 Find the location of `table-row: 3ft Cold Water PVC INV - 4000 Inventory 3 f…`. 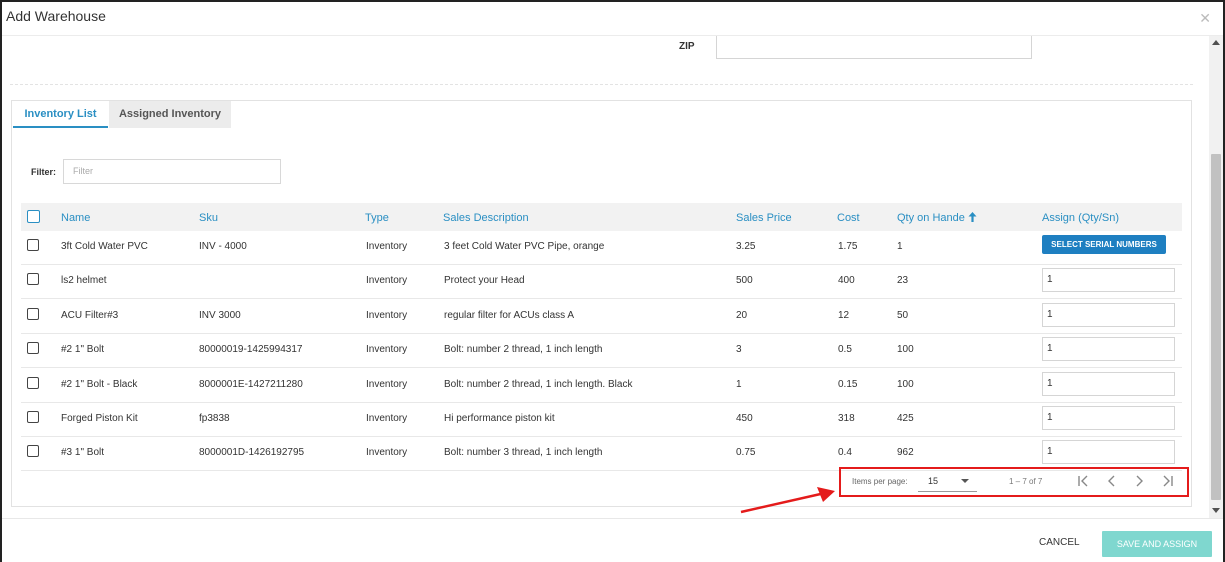

table-row: 3ft Cold Water PVC INV - 4000 Inventory 3 f… is located at coordinates (601, 248).